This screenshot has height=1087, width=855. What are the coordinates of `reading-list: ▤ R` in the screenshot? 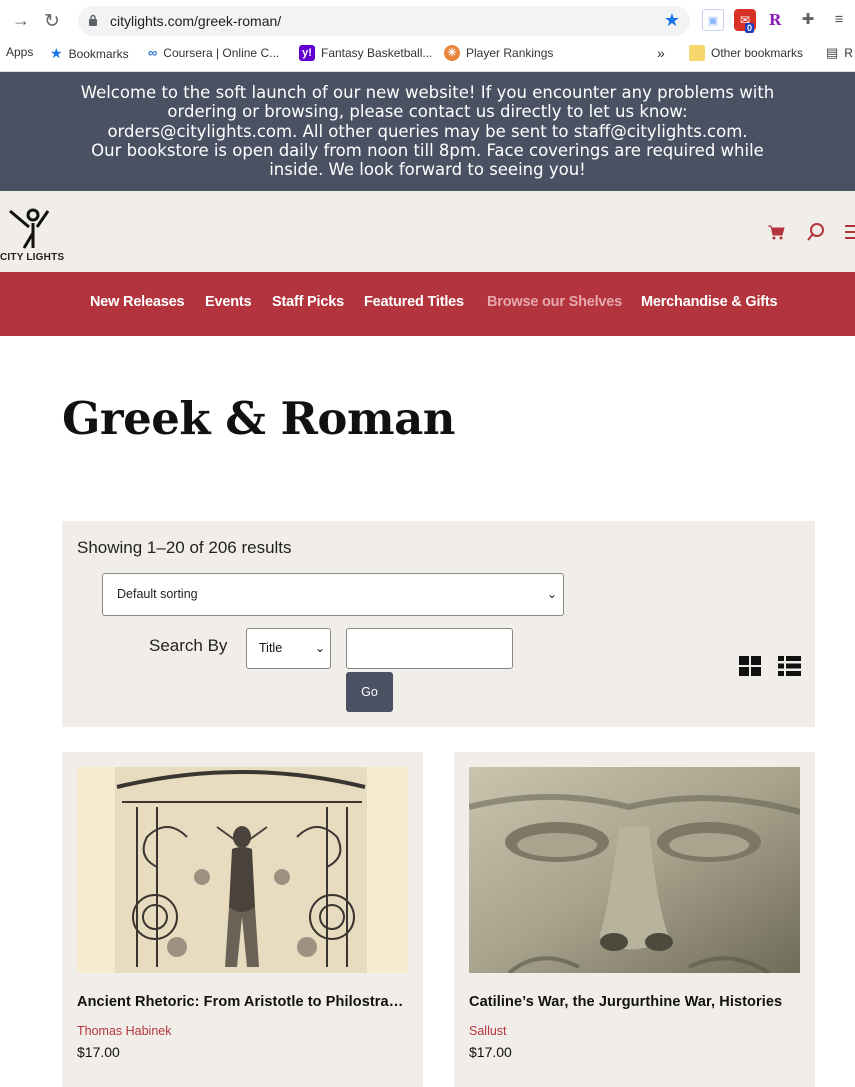 It's located at (839, 53).